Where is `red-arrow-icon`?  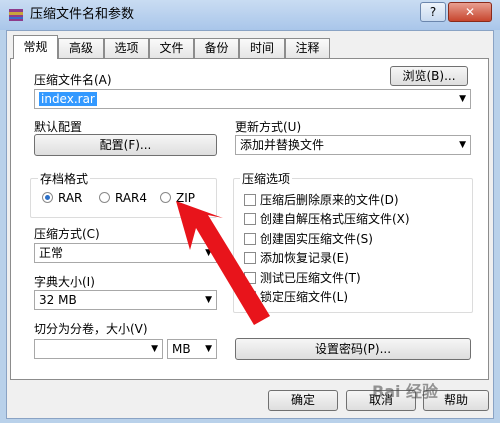 red-arrow-icon is located at coordinates (223, 263).